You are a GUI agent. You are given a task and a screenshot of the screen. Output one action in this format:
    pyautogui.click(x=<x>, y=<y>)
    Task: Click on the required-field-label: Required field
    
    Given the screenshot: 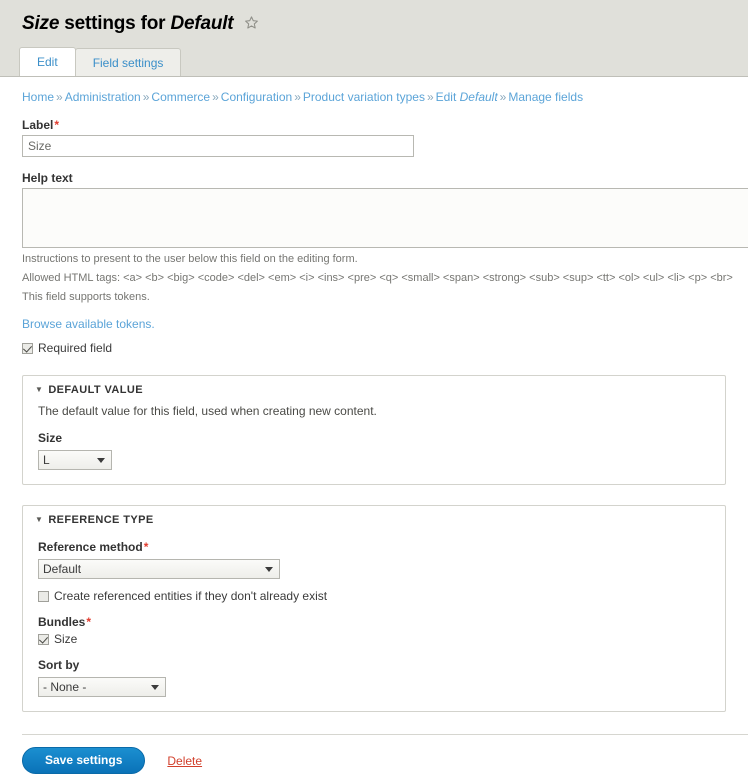 What is the action you would take?
    pyautogui.click(x=75, y=348)
    